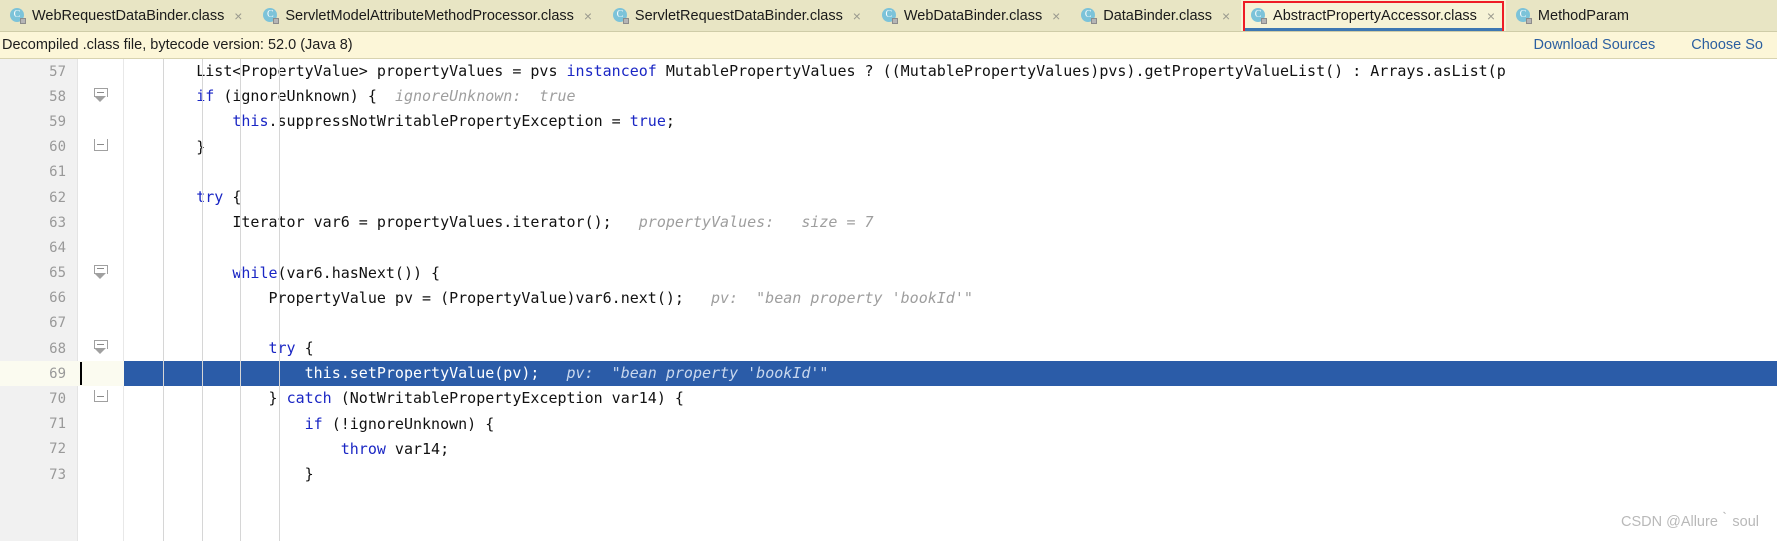  What do you see at coordinates (950, 474) in the screenshot?
I see `code-text: }` at bounding box center [950, 474].